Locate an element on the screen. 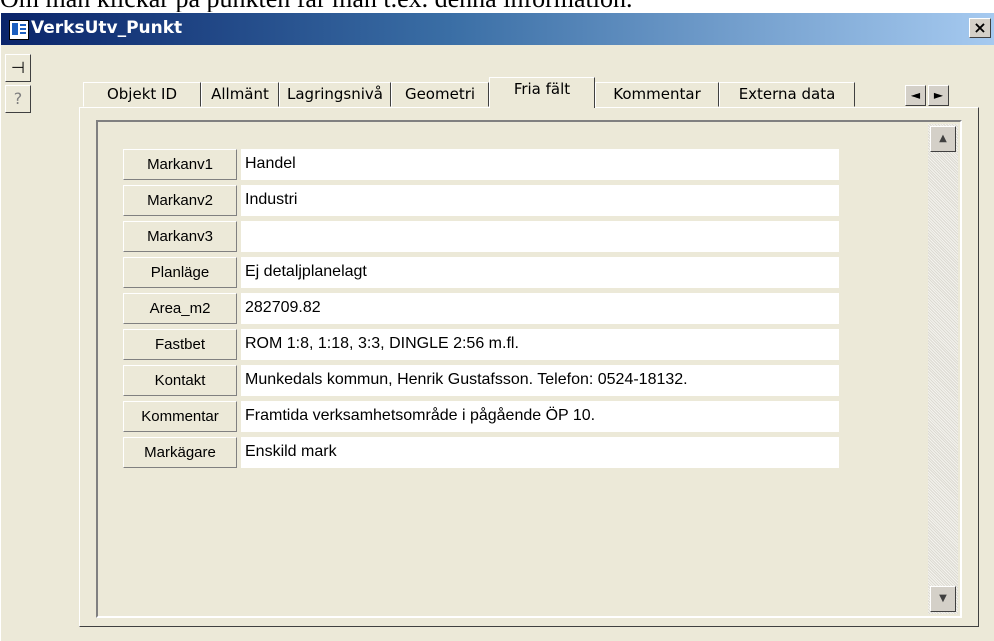 Image resolution: width=994 pixels, height=641 pixels. field-value: Enskild mark is located at coordinates (540, 452).